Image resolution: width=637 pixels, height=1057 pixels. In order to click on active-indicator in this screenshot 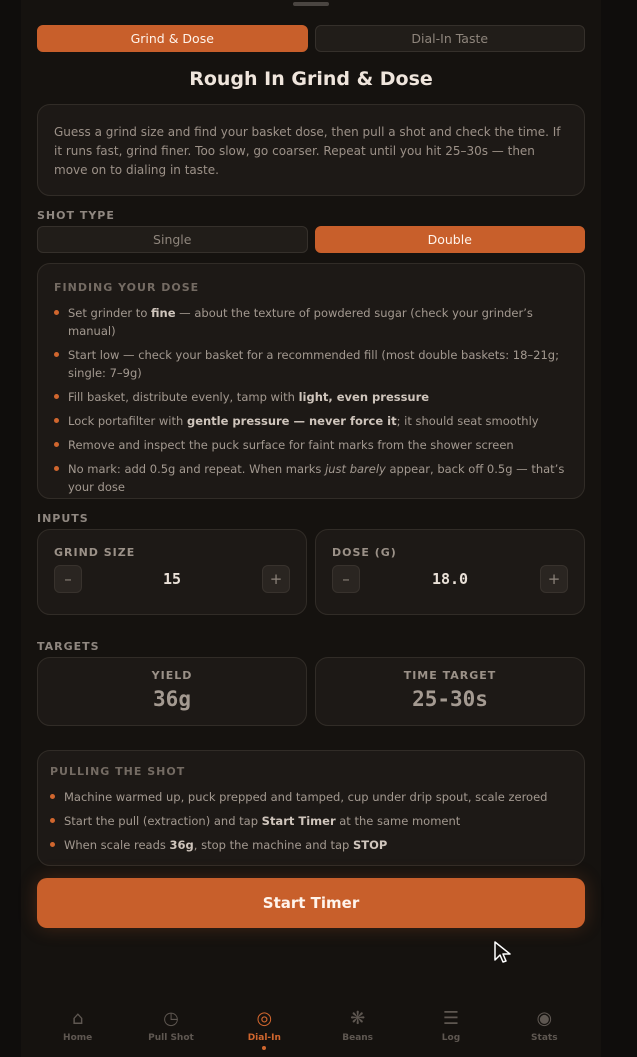, I will do `click(264, 1048)`.